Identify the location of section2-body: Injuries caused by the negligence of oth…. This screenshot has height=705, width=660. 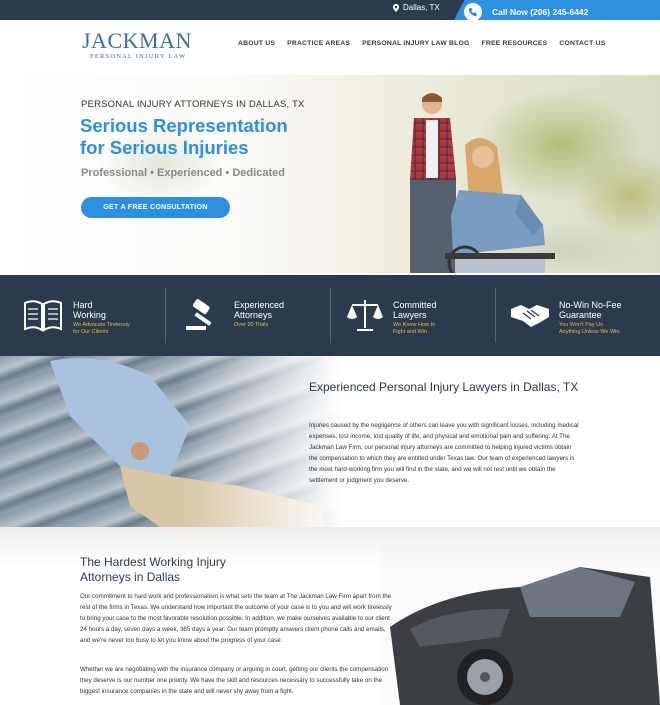
(444, 453).